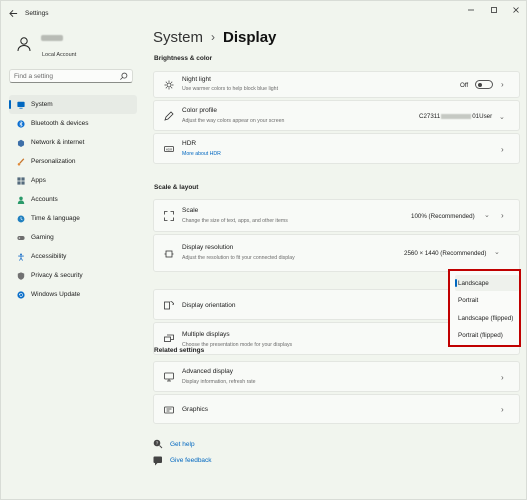  What do you see at coordinates (42, 237) in the screenshot?
I see `sidebar-item-label: Gaming` at bounding box center [42, 237].